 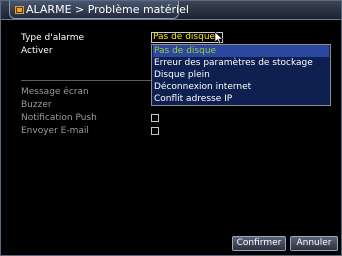 I want to click on folder-icon, so click(x=19, y=10).